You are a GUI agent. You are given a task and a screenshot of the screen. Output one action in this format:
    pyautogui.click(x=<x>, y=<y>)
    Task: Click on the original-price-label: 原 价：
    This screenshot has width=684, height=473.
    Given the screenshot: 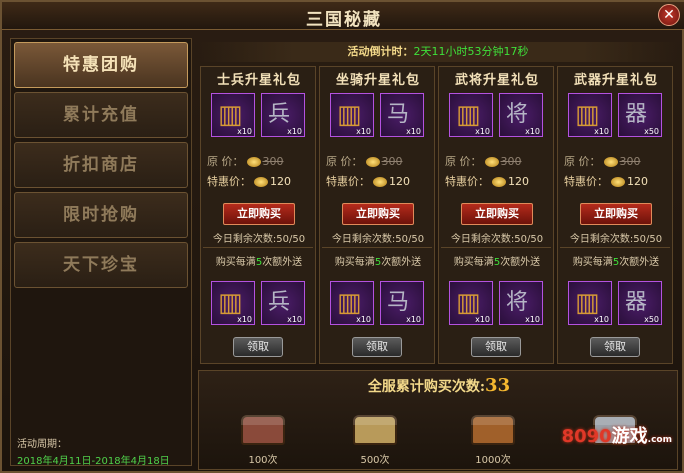 What is the action you would take?
    pyautogui.click(x=582, y=161)
    